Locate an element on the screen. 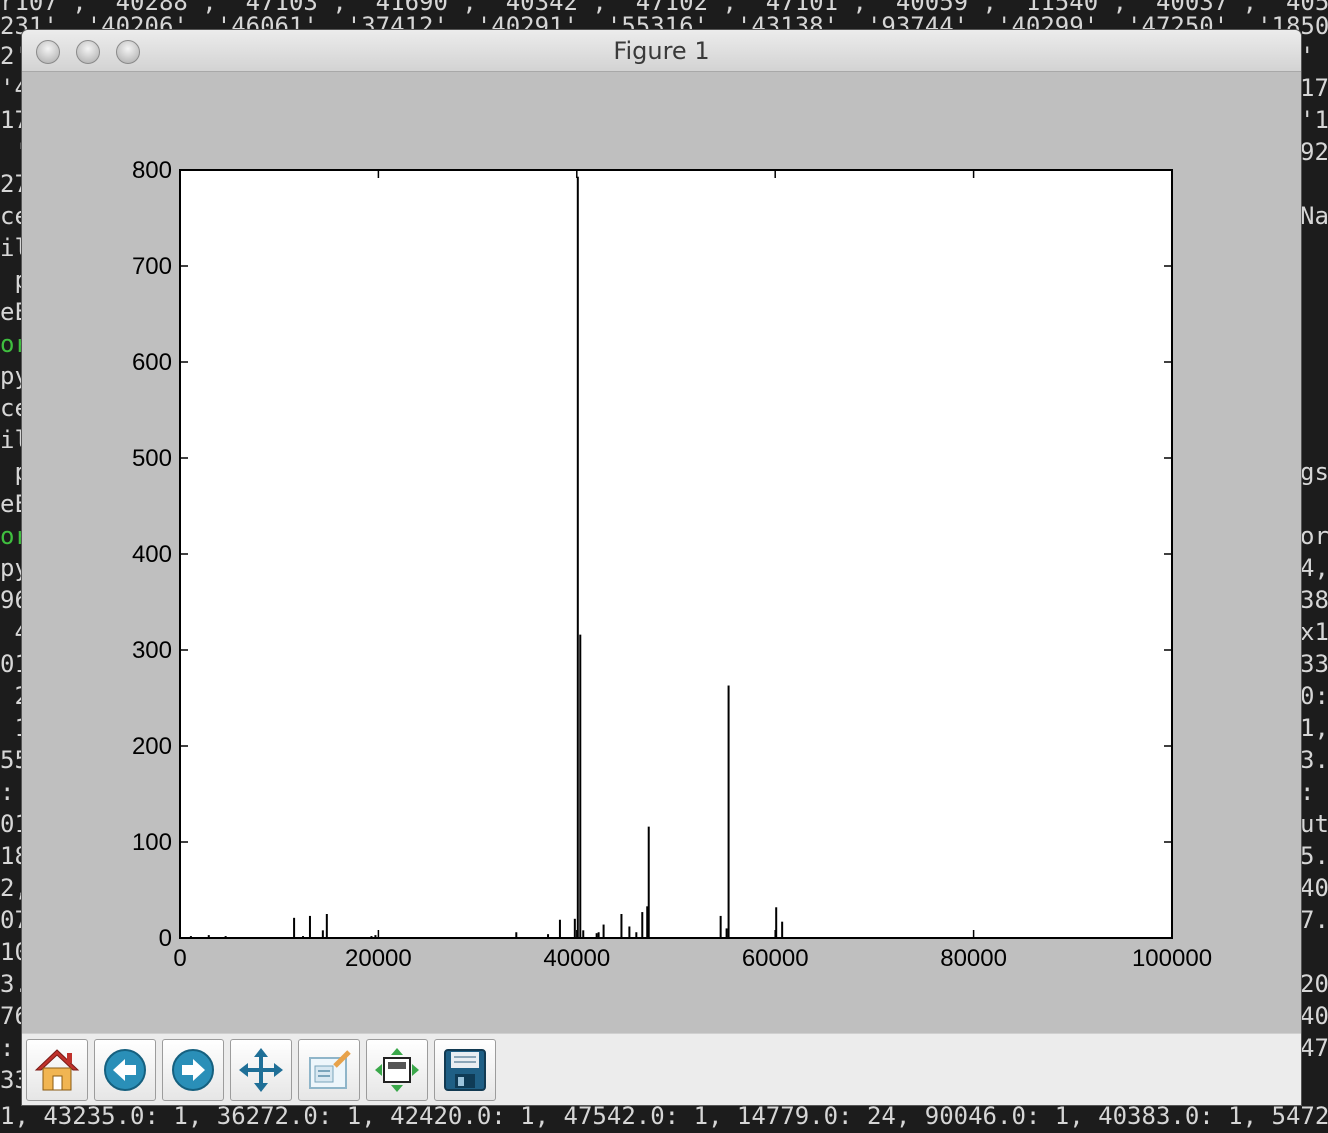  terminal-fragment: eE is located at coordinates (11, 312).